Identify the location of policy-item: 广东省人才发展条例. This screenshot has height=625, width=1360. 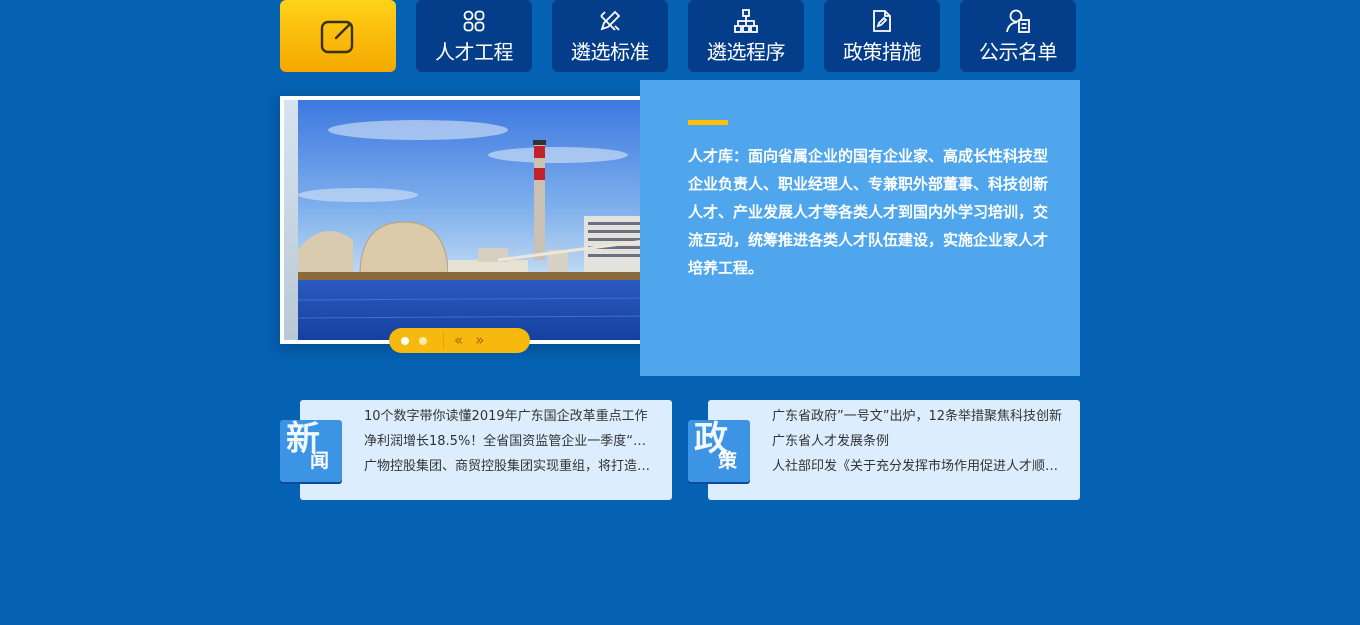
(918, 441).